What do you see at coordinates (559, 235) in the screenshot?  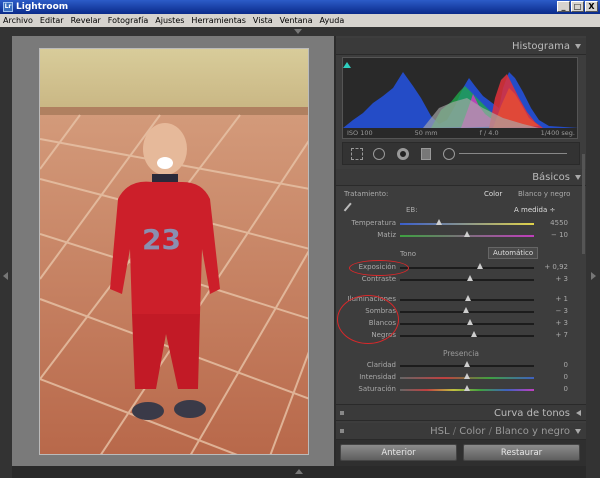 I see `tint-value: − 10` at bounding box center [559, 235].